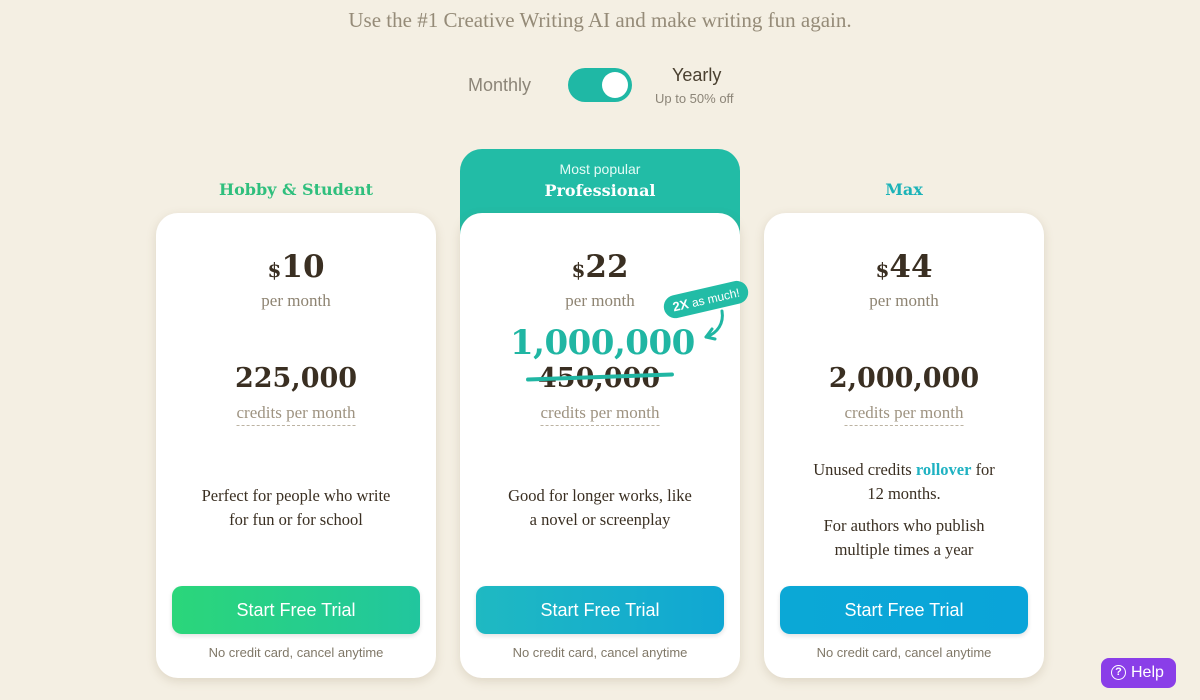 The image size is (1200, 700). Describe the element at coordinates (1118, 672) in the screenshot. I see `question-circle-icon: ?` at that location.